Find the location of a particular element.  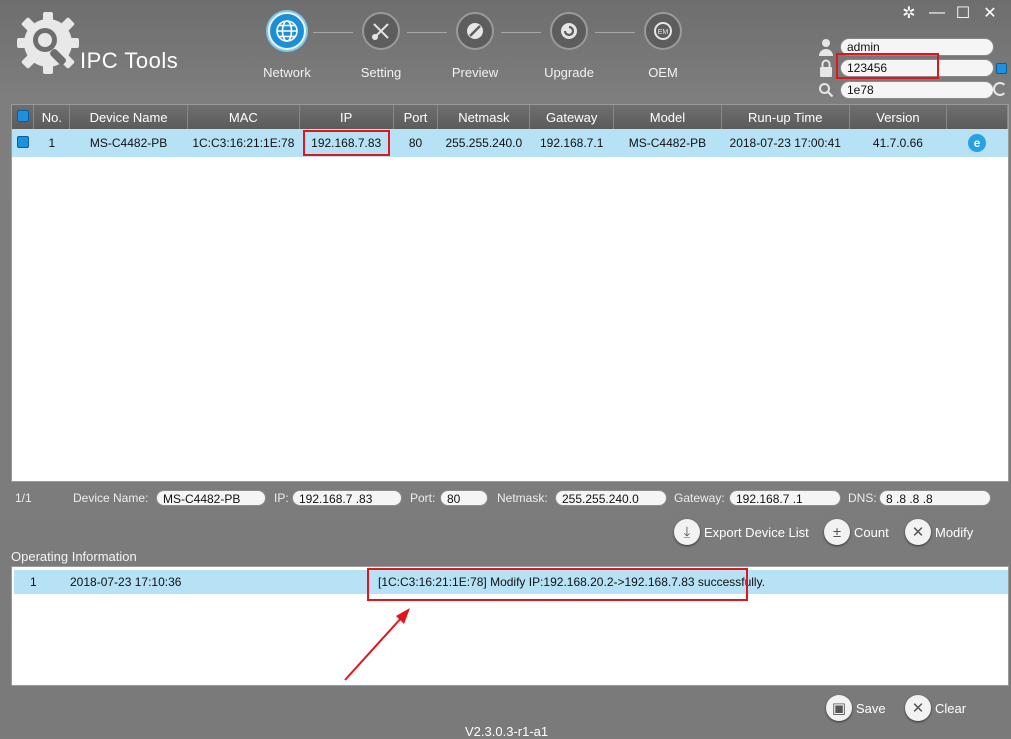

port-label: Port: is located at coordinates (423, 498).